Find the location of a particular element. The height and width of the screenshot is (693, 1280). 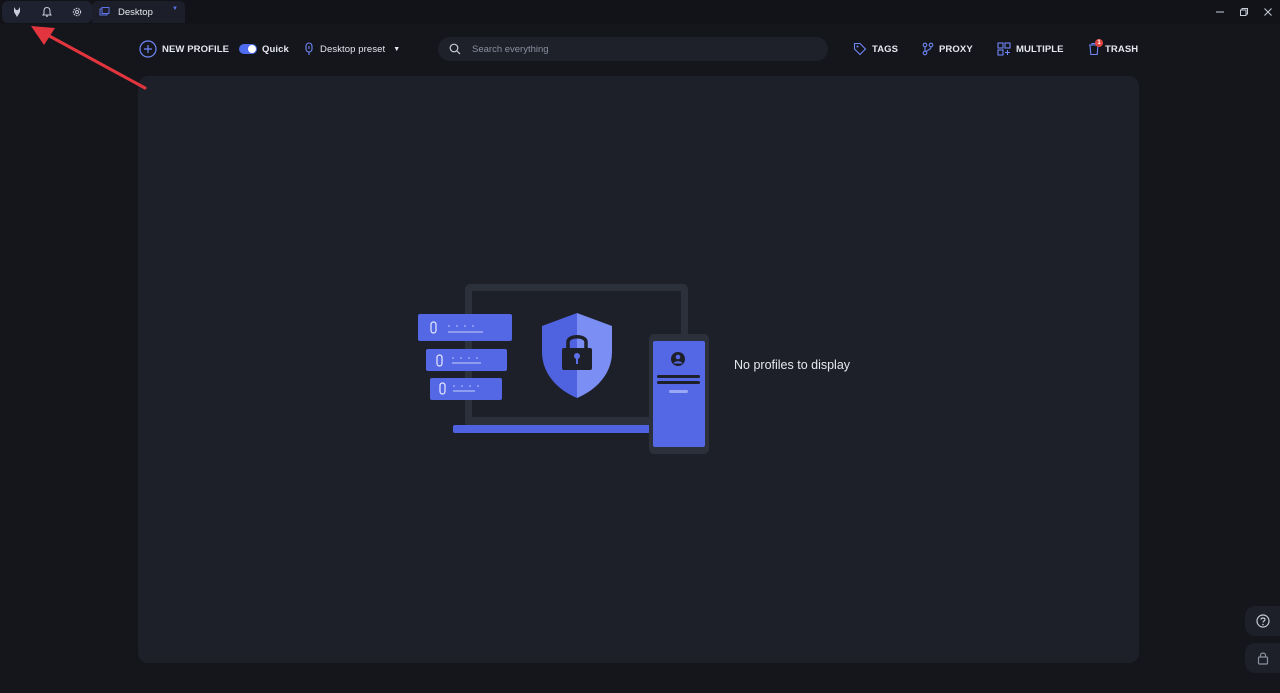

help-button is located at coordinates (1262, 621).